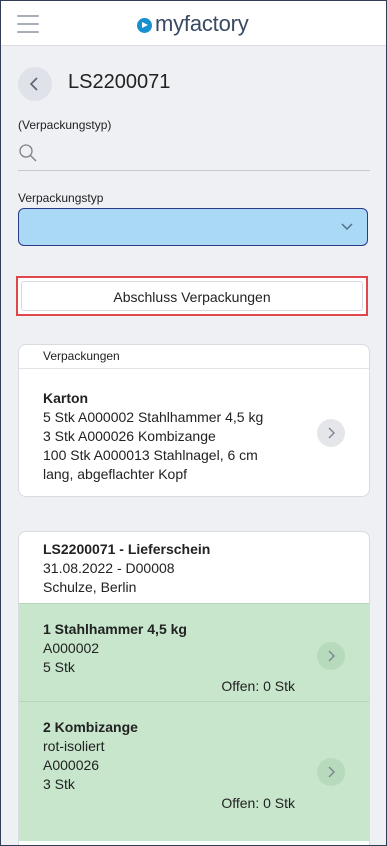  I want to click on back-arrow-icon, so click(33, 84).